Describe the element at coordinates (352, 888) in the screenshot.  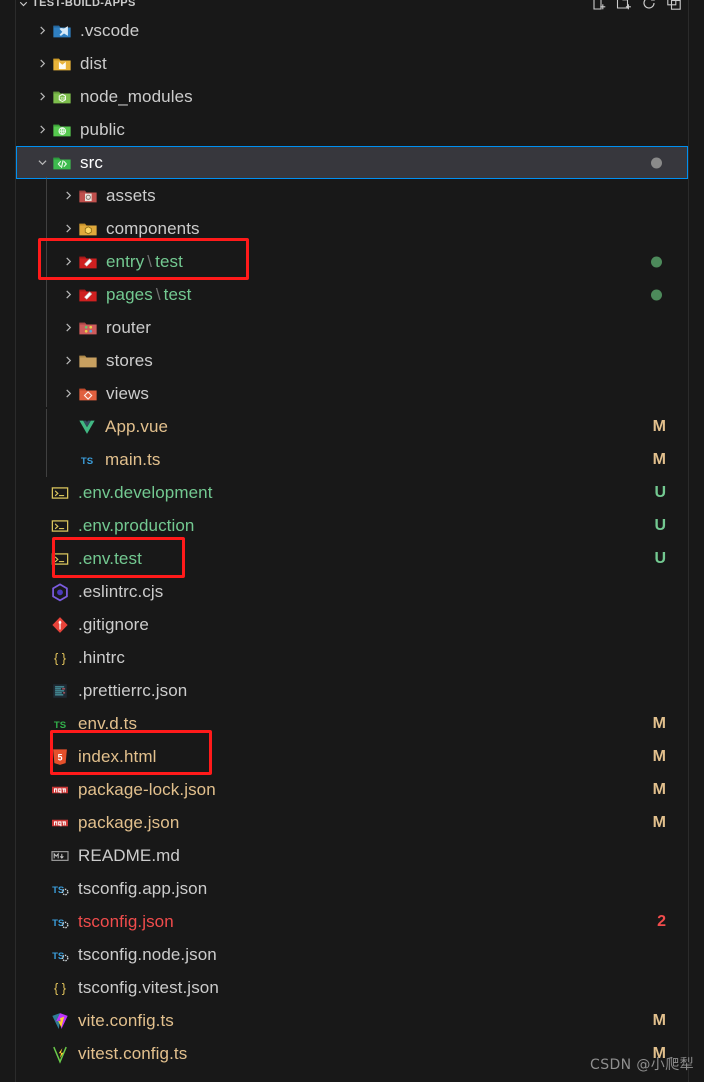
I see `tree-file-row: TS tsconfig.app.json` at that location.